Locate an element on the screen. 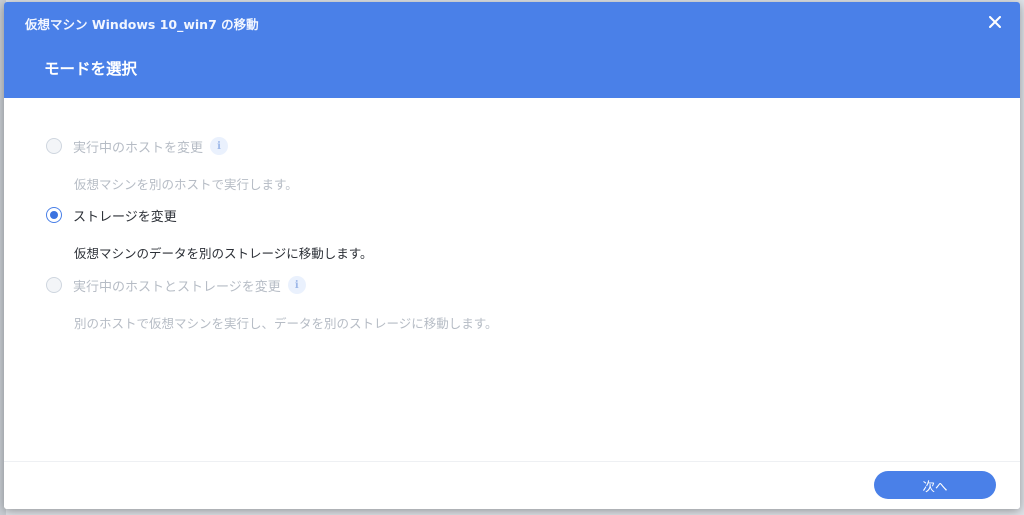 This screenshot has width=1024, height=515. radio-change-storage is located at coordinates (54, 215).